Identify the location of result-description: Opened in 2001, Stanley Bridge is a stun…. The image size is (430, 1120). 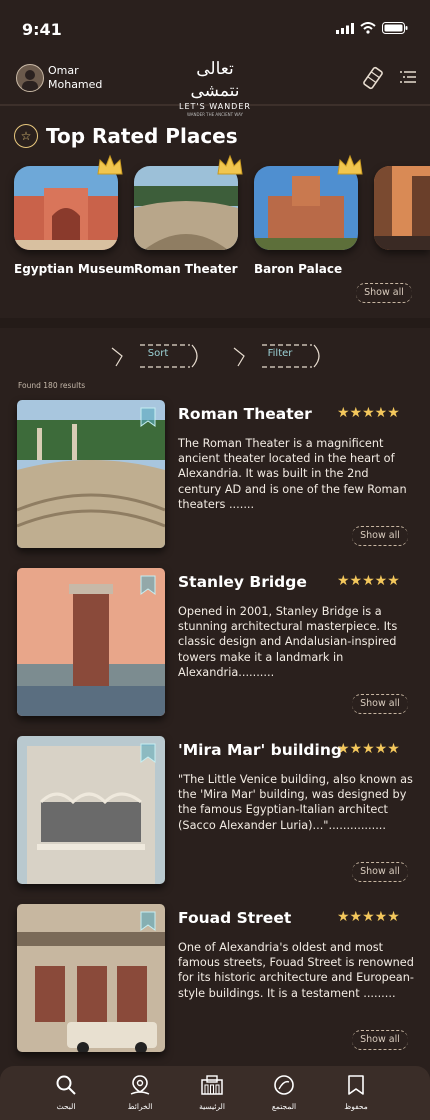
(288, 642).